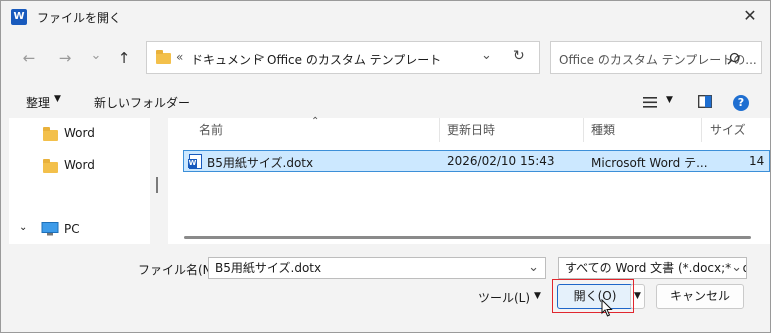  I want to click on filetype-select: すべての Word 文書 (*.docx;*.do ⌄, so click(652, 268).